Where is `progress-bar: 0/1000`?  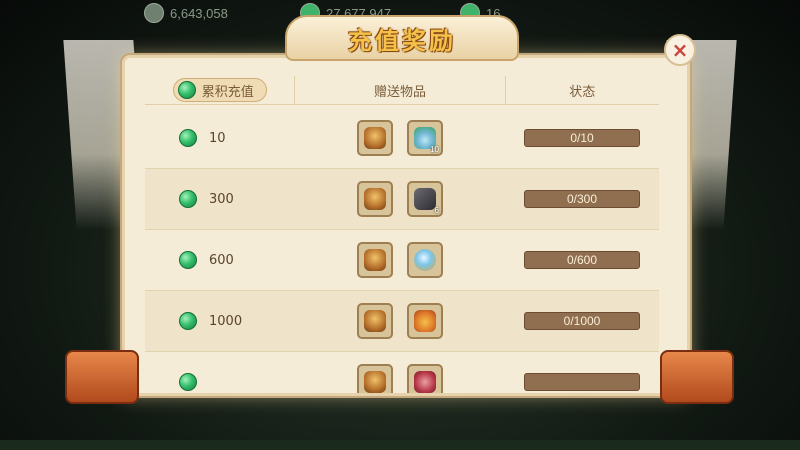
progress-bar: 0/1000 is located at coordinates (582, 321).